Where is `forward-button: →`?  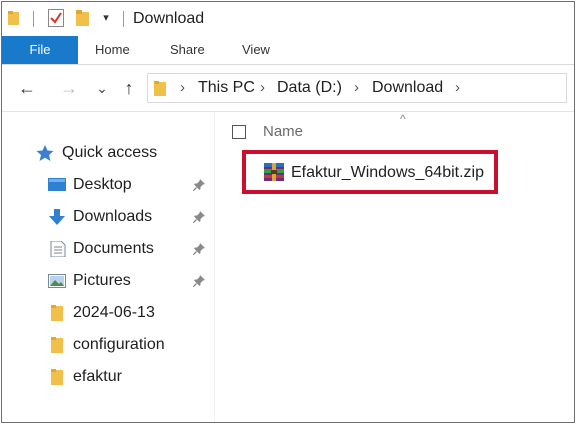
forward-button: → is located at coordinates (69, 88).